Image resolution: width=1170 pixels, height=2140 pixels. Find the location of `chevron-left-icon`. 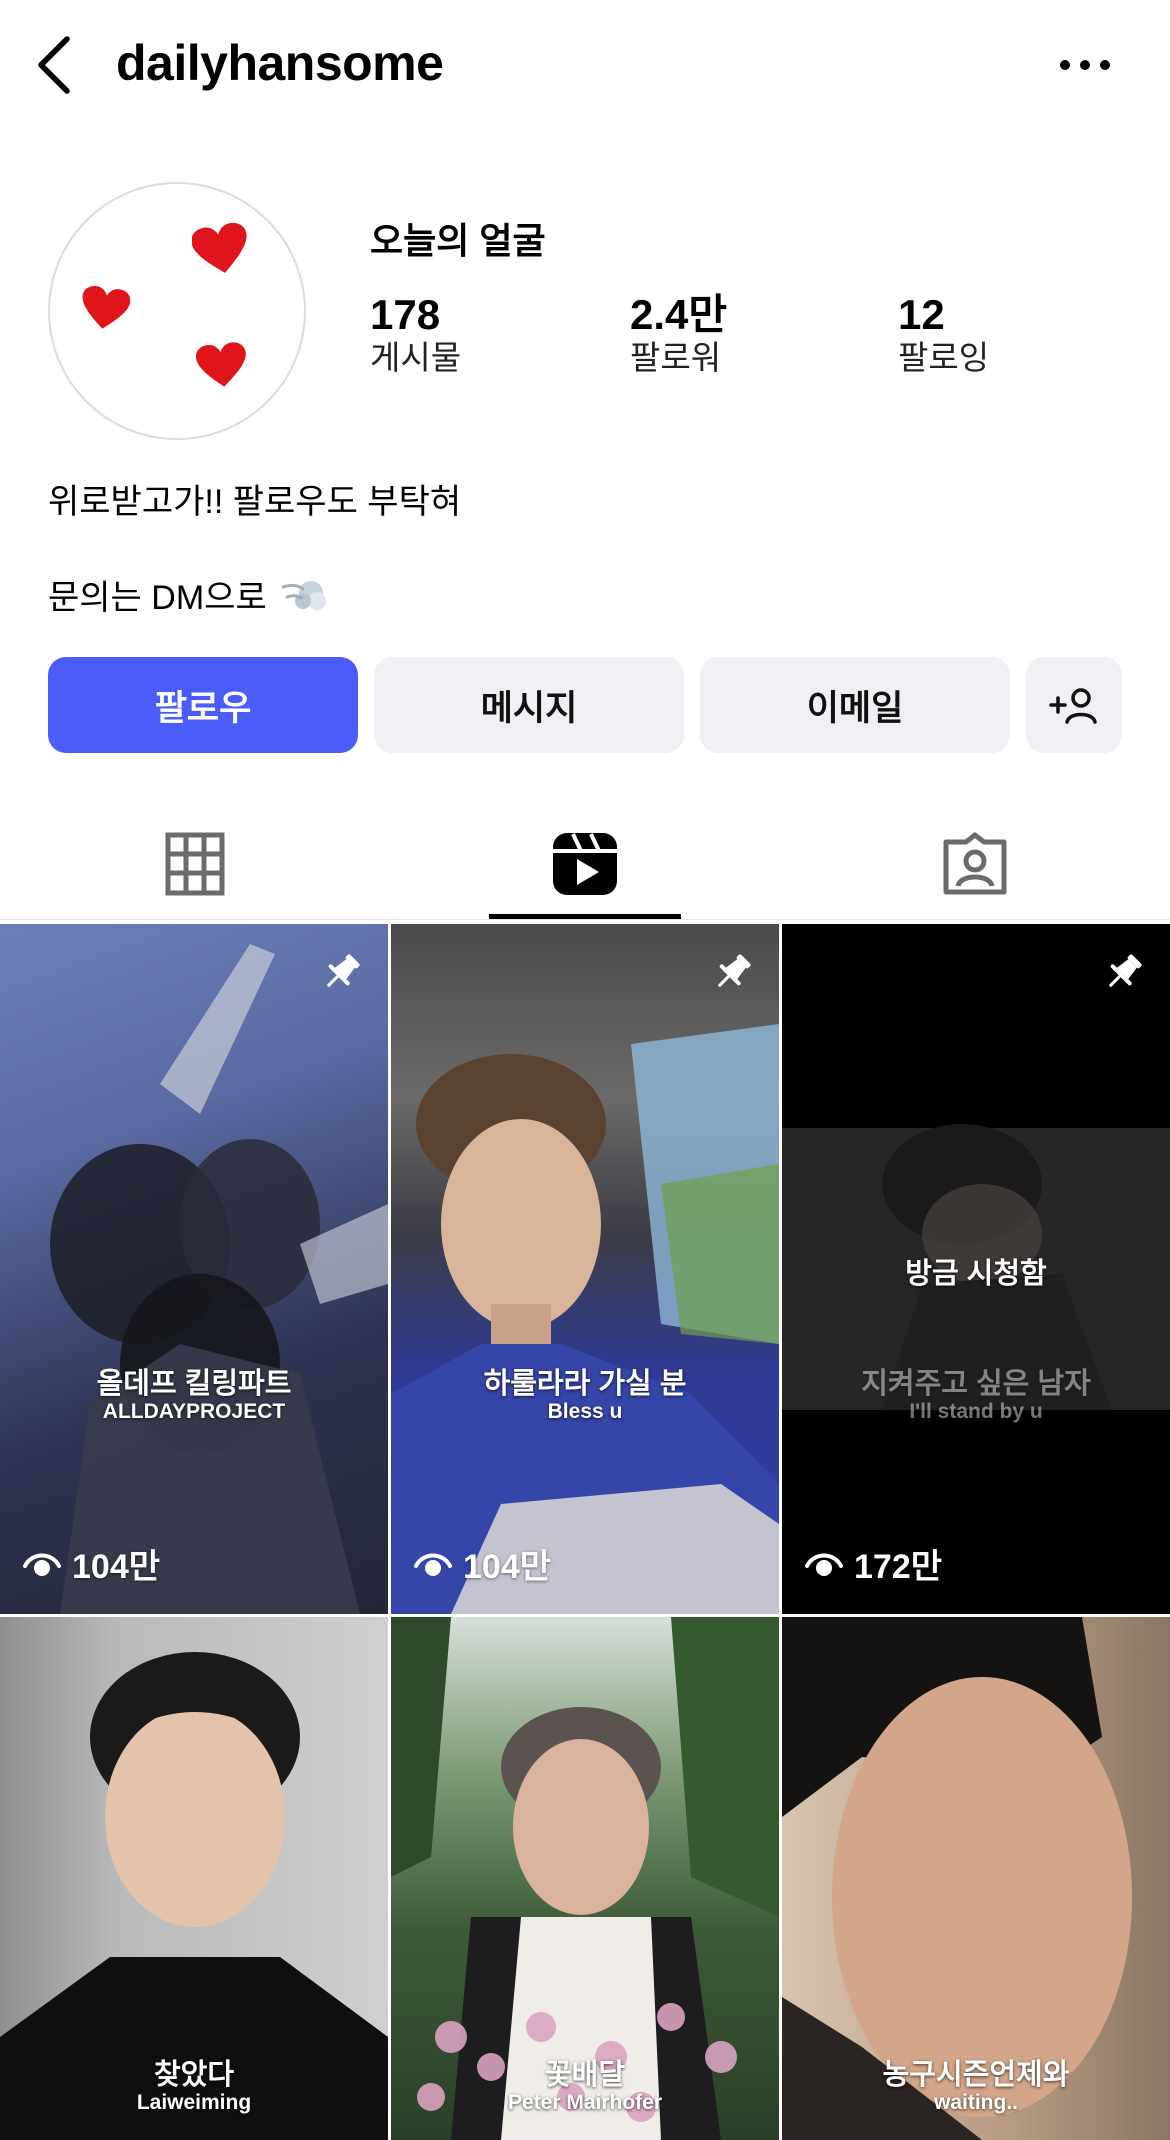

chevron-left-icon is located at coordinates (54, 65).